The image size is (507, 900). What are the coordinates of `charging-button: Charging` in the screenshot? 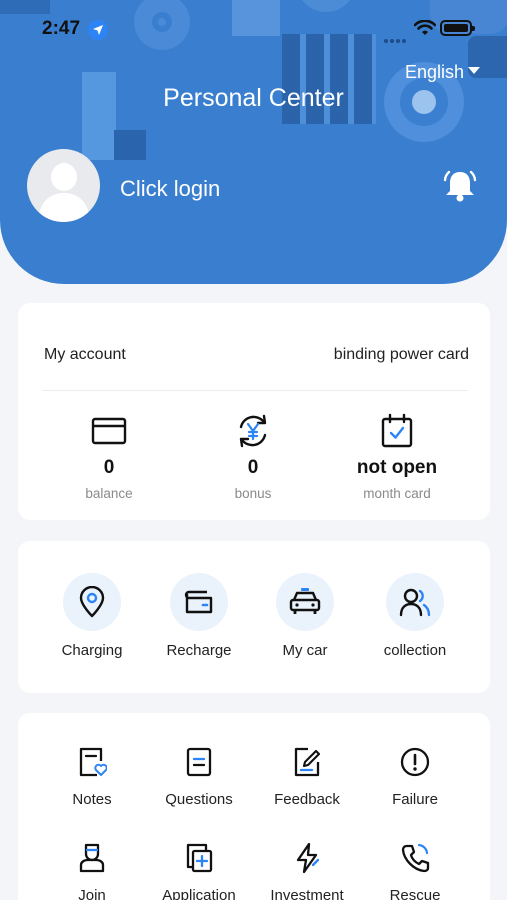 It's located at (92, 616).